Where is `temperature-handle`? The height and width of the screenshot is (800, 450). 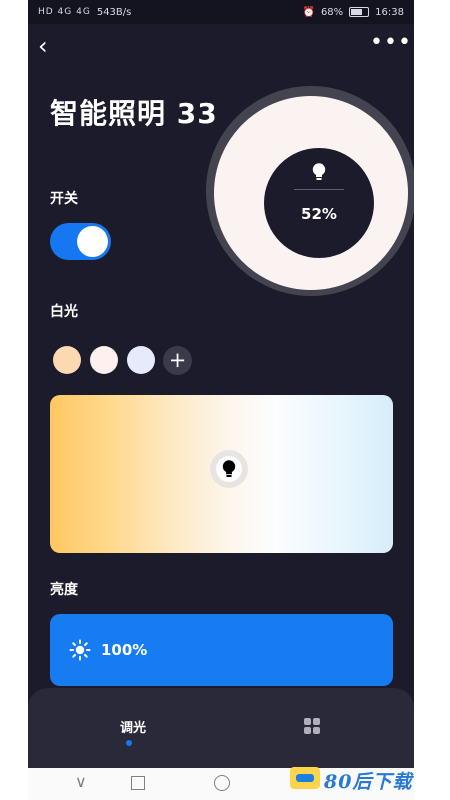
temperature-handle is located at coordinates (229, 469).